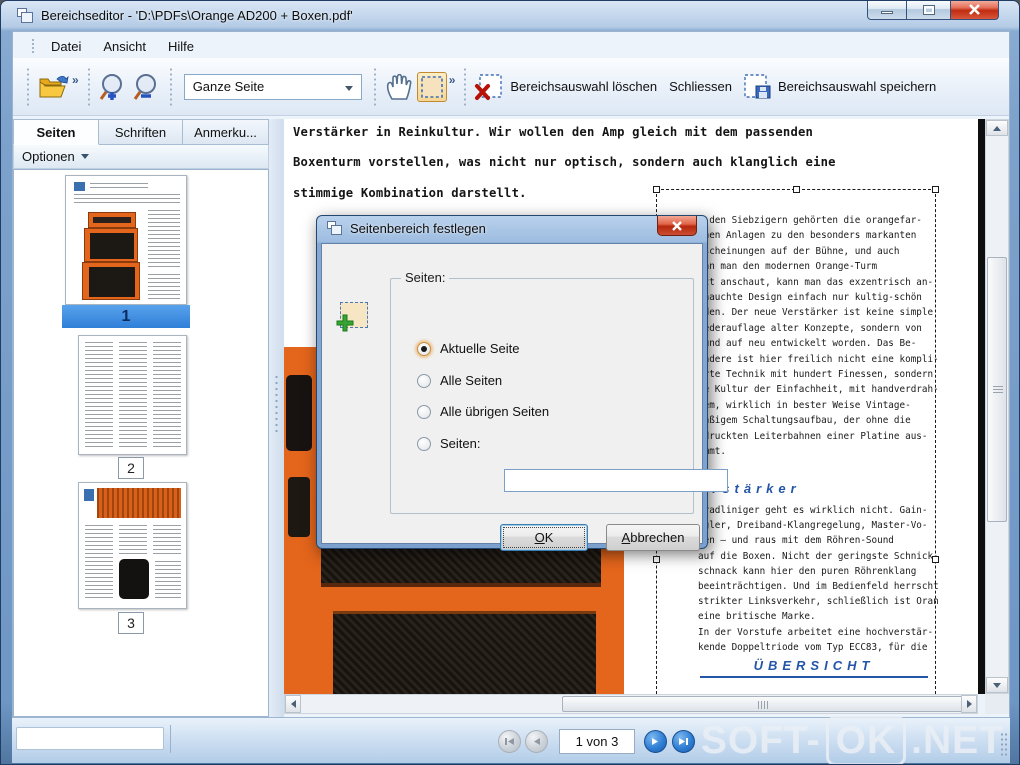 Image resolution: width=1020 pixels, height=765 pixels. I want to click on next-page-icon, so click(655, 741).